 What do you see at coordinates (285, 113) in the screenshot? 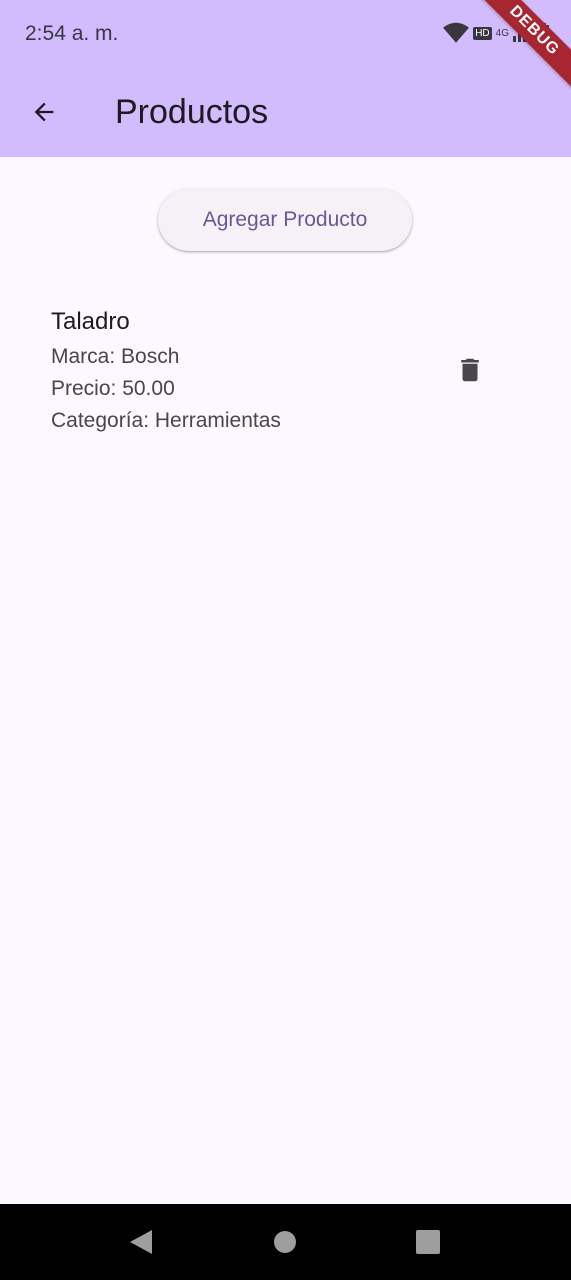
I see `app-bar: Productos` at bounding box center [285, 113].